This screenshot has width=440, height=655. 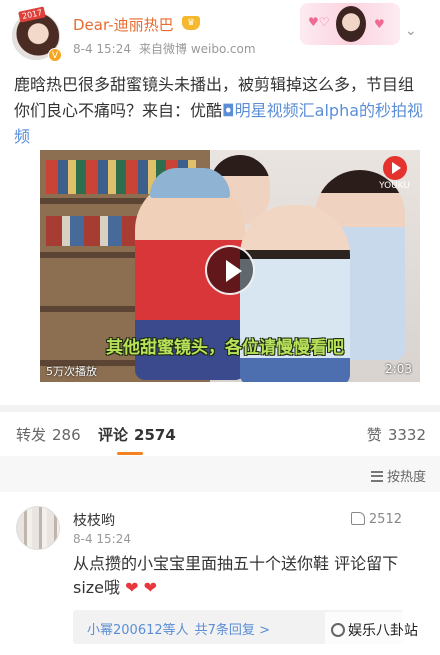 I want to click on profile-decoration-image, so click(x=351, y=24).